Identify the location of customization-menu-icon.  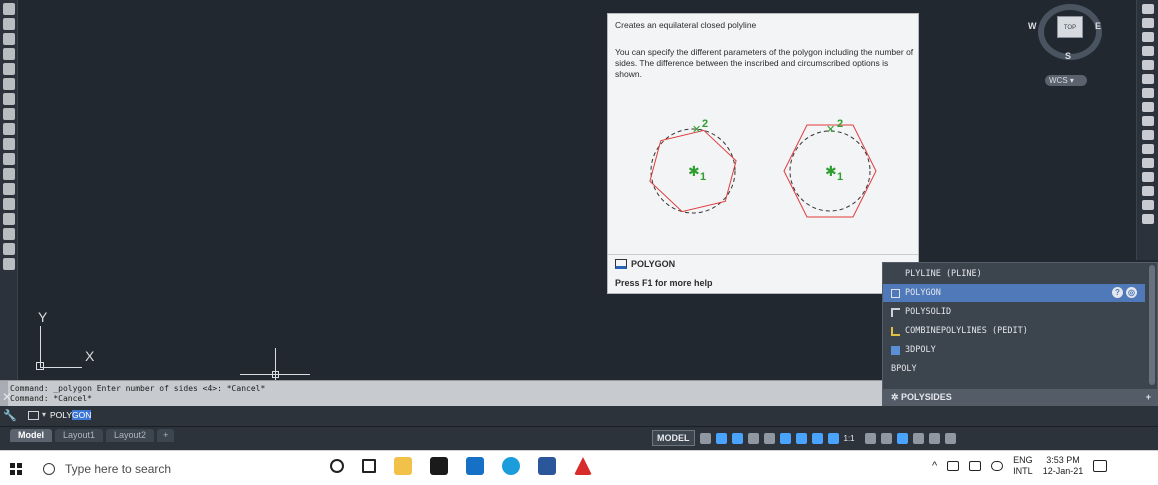
(950, 438).